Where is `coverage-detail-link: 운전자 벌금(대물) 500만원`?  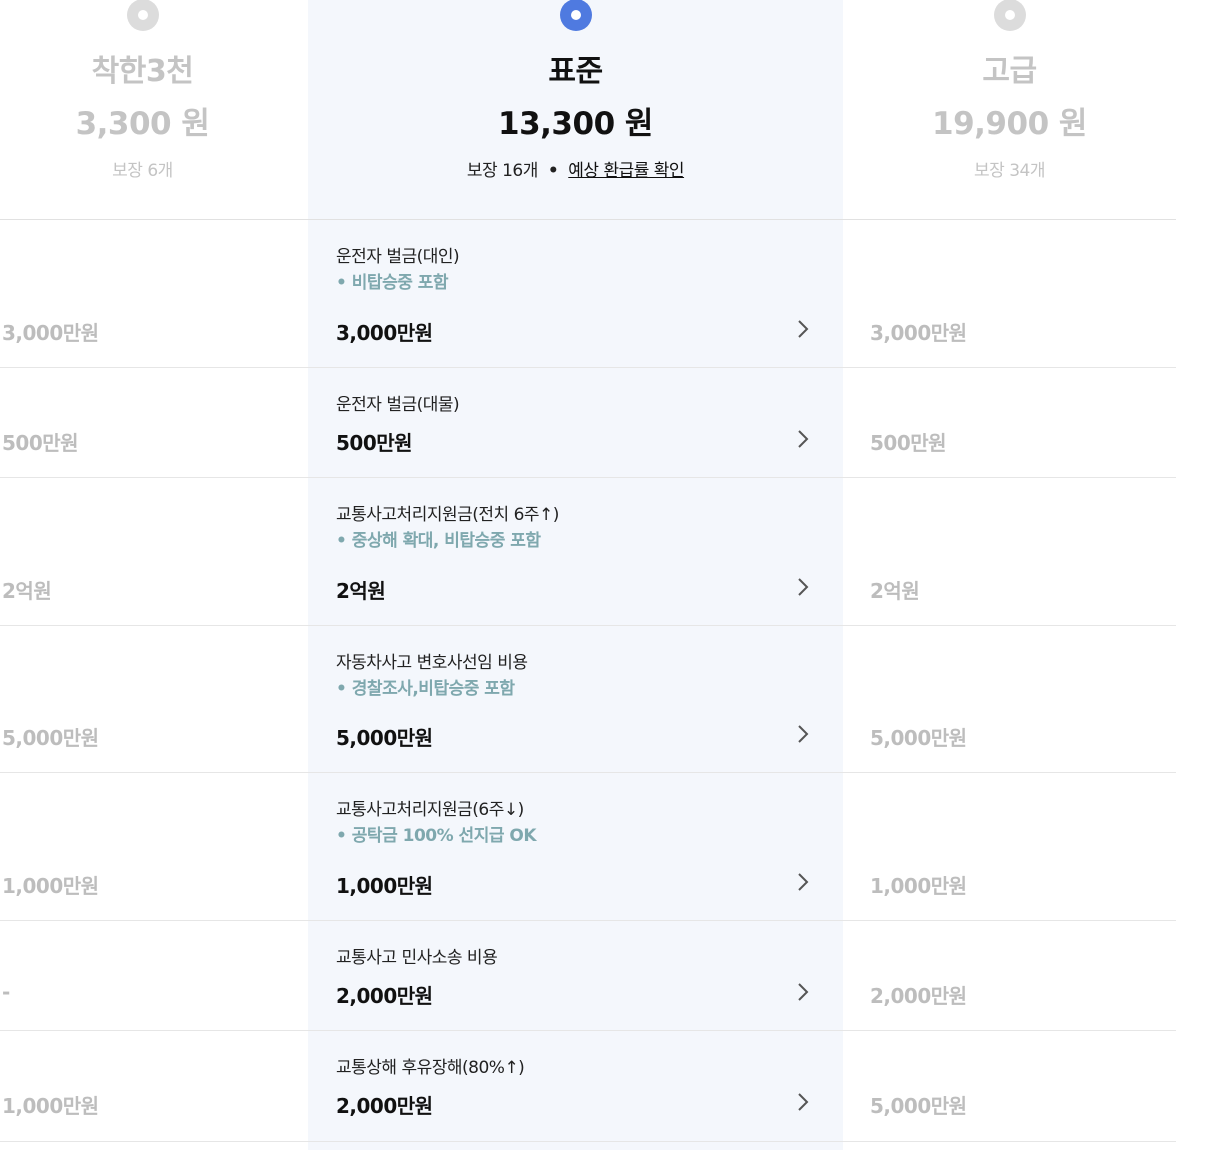 coverage-detail-link: 운전자 벌금(대물) 500만원 is located at coordinates (575, 422).